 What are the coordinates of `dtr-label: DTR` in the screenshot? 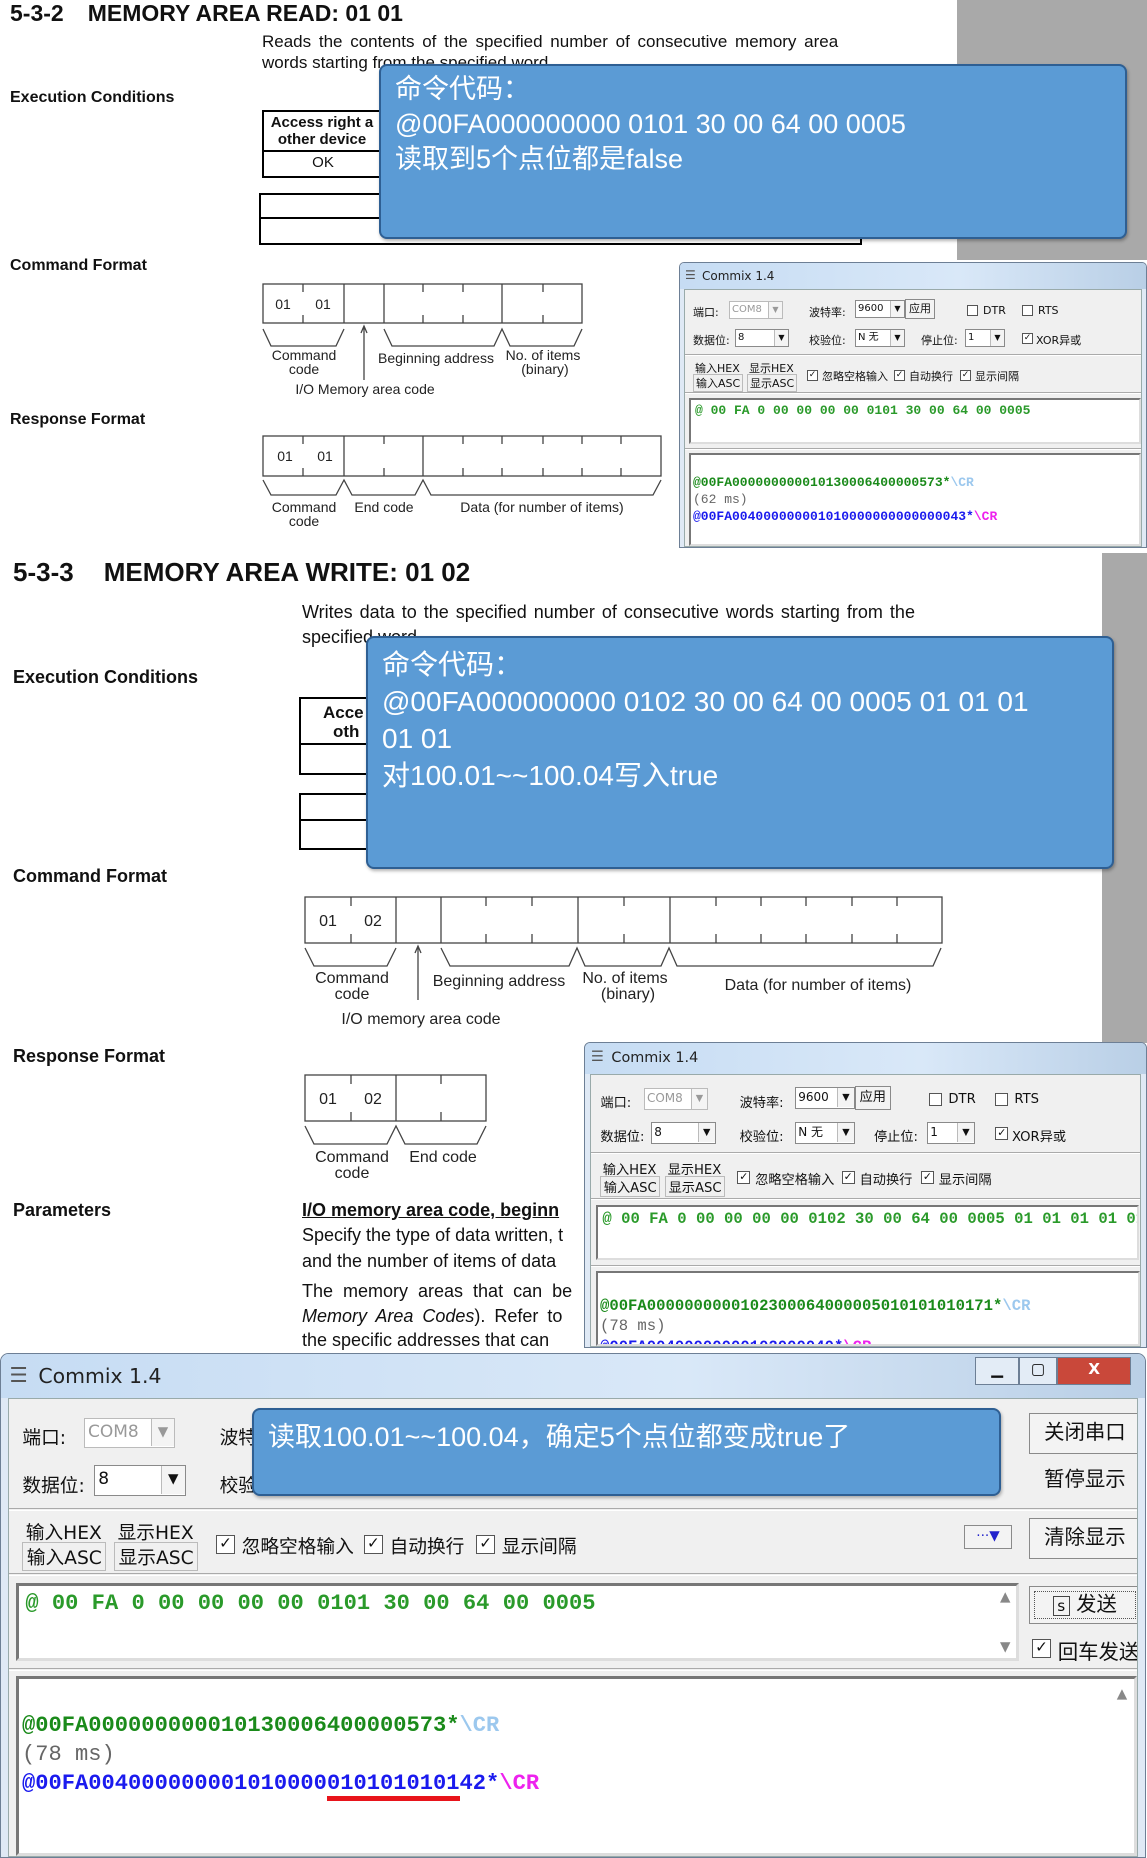 It's located at (994, 310).